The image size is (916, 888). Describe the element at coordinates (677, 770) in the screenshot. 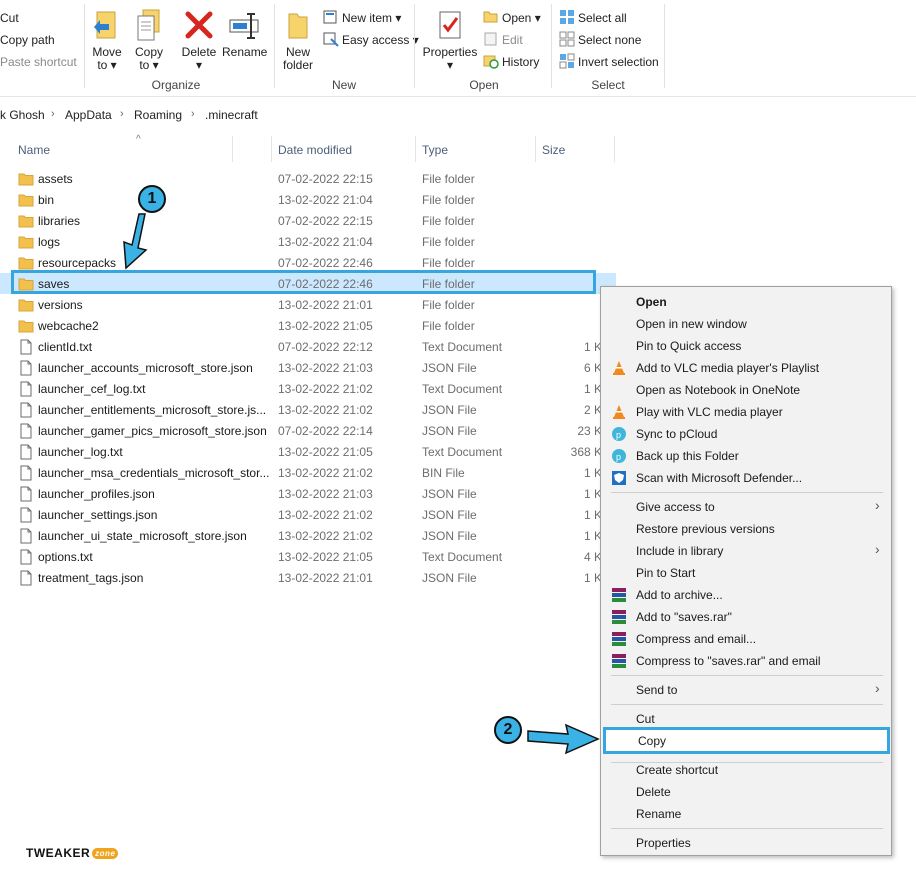

I see `menu-item-create-shortcut: Create shortcut` at that location.